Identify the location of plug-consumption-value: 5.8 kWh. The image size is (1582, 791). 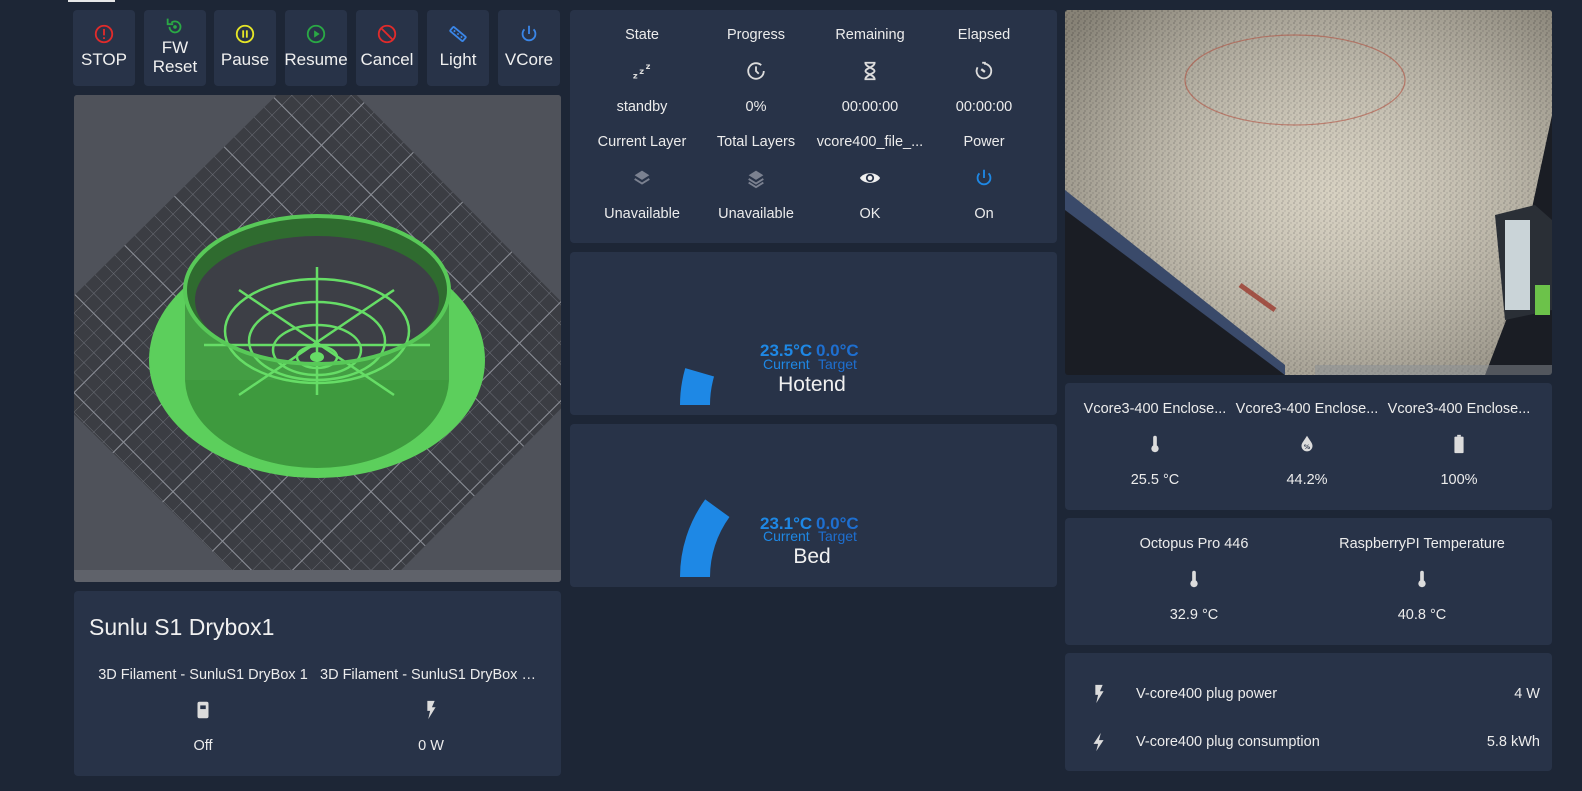
(1513, 742).